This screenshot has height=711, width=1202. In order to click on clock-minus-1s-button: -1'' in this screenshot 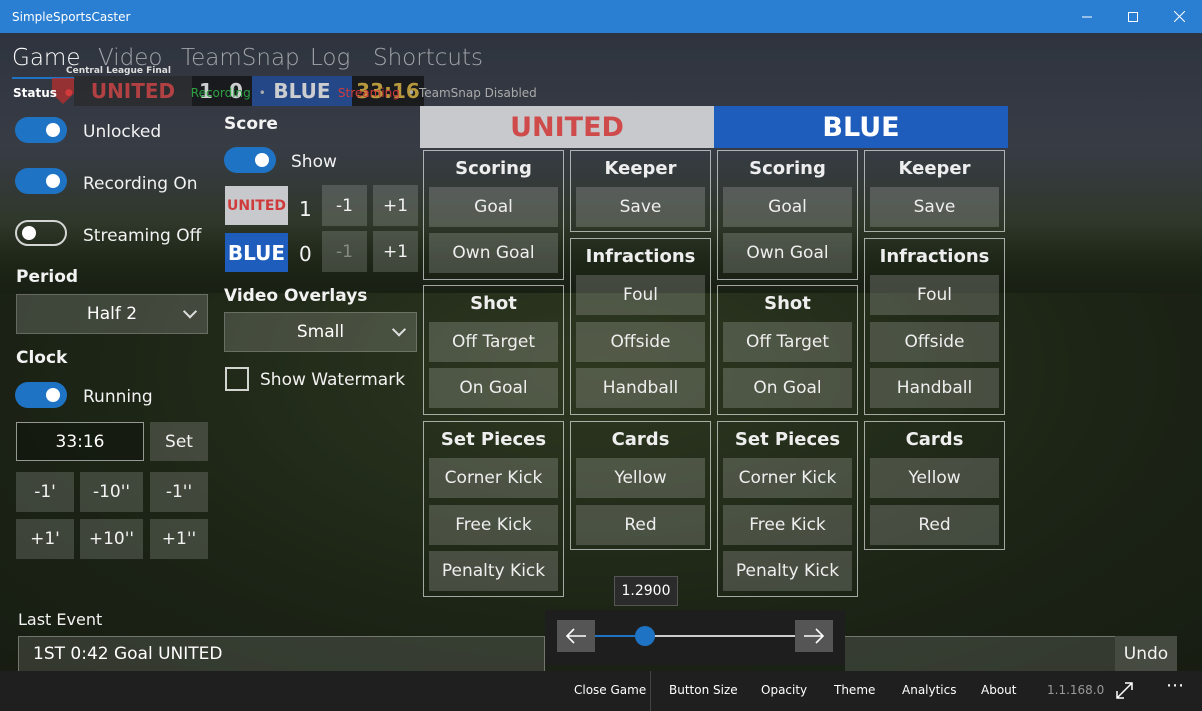, I will do `click(179, 492)`.